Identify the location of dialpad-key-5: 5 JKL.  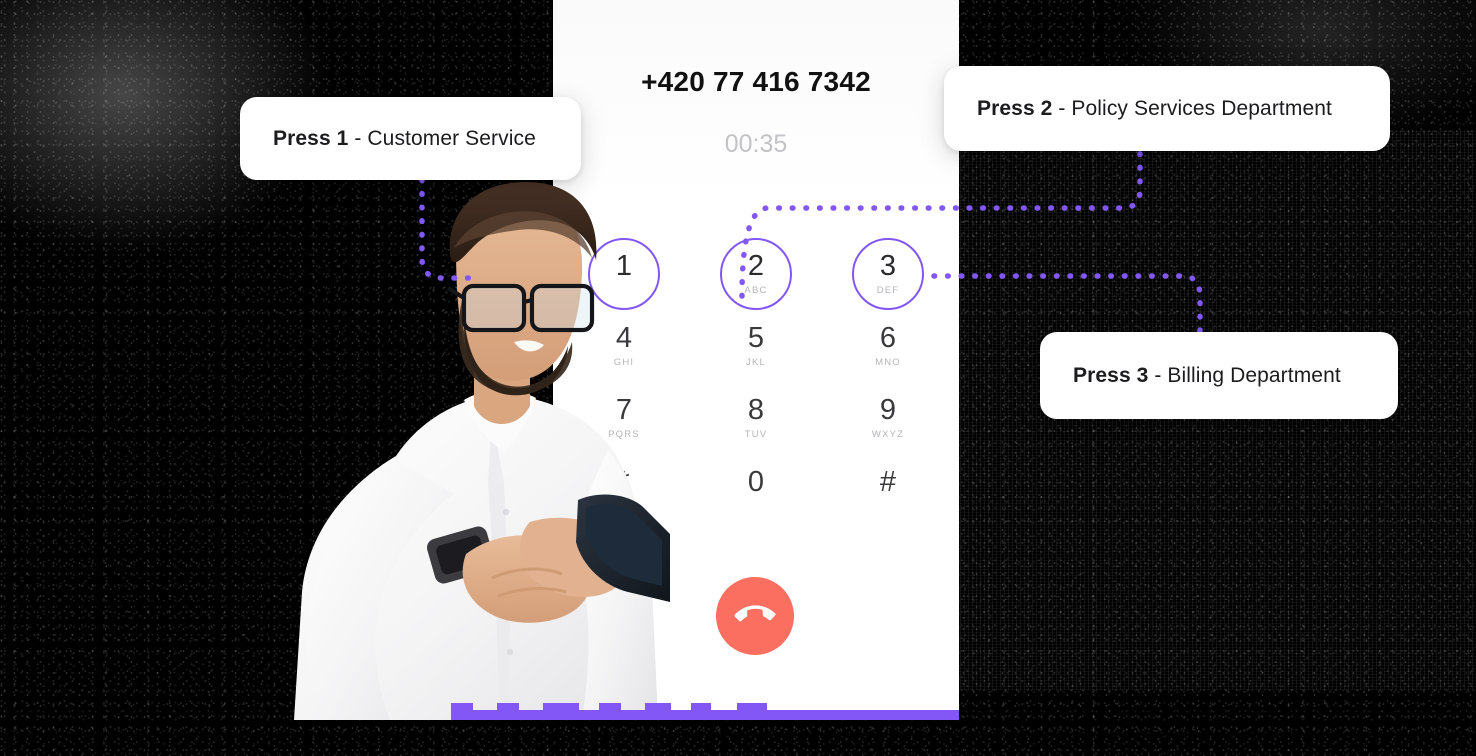
(756, 346).